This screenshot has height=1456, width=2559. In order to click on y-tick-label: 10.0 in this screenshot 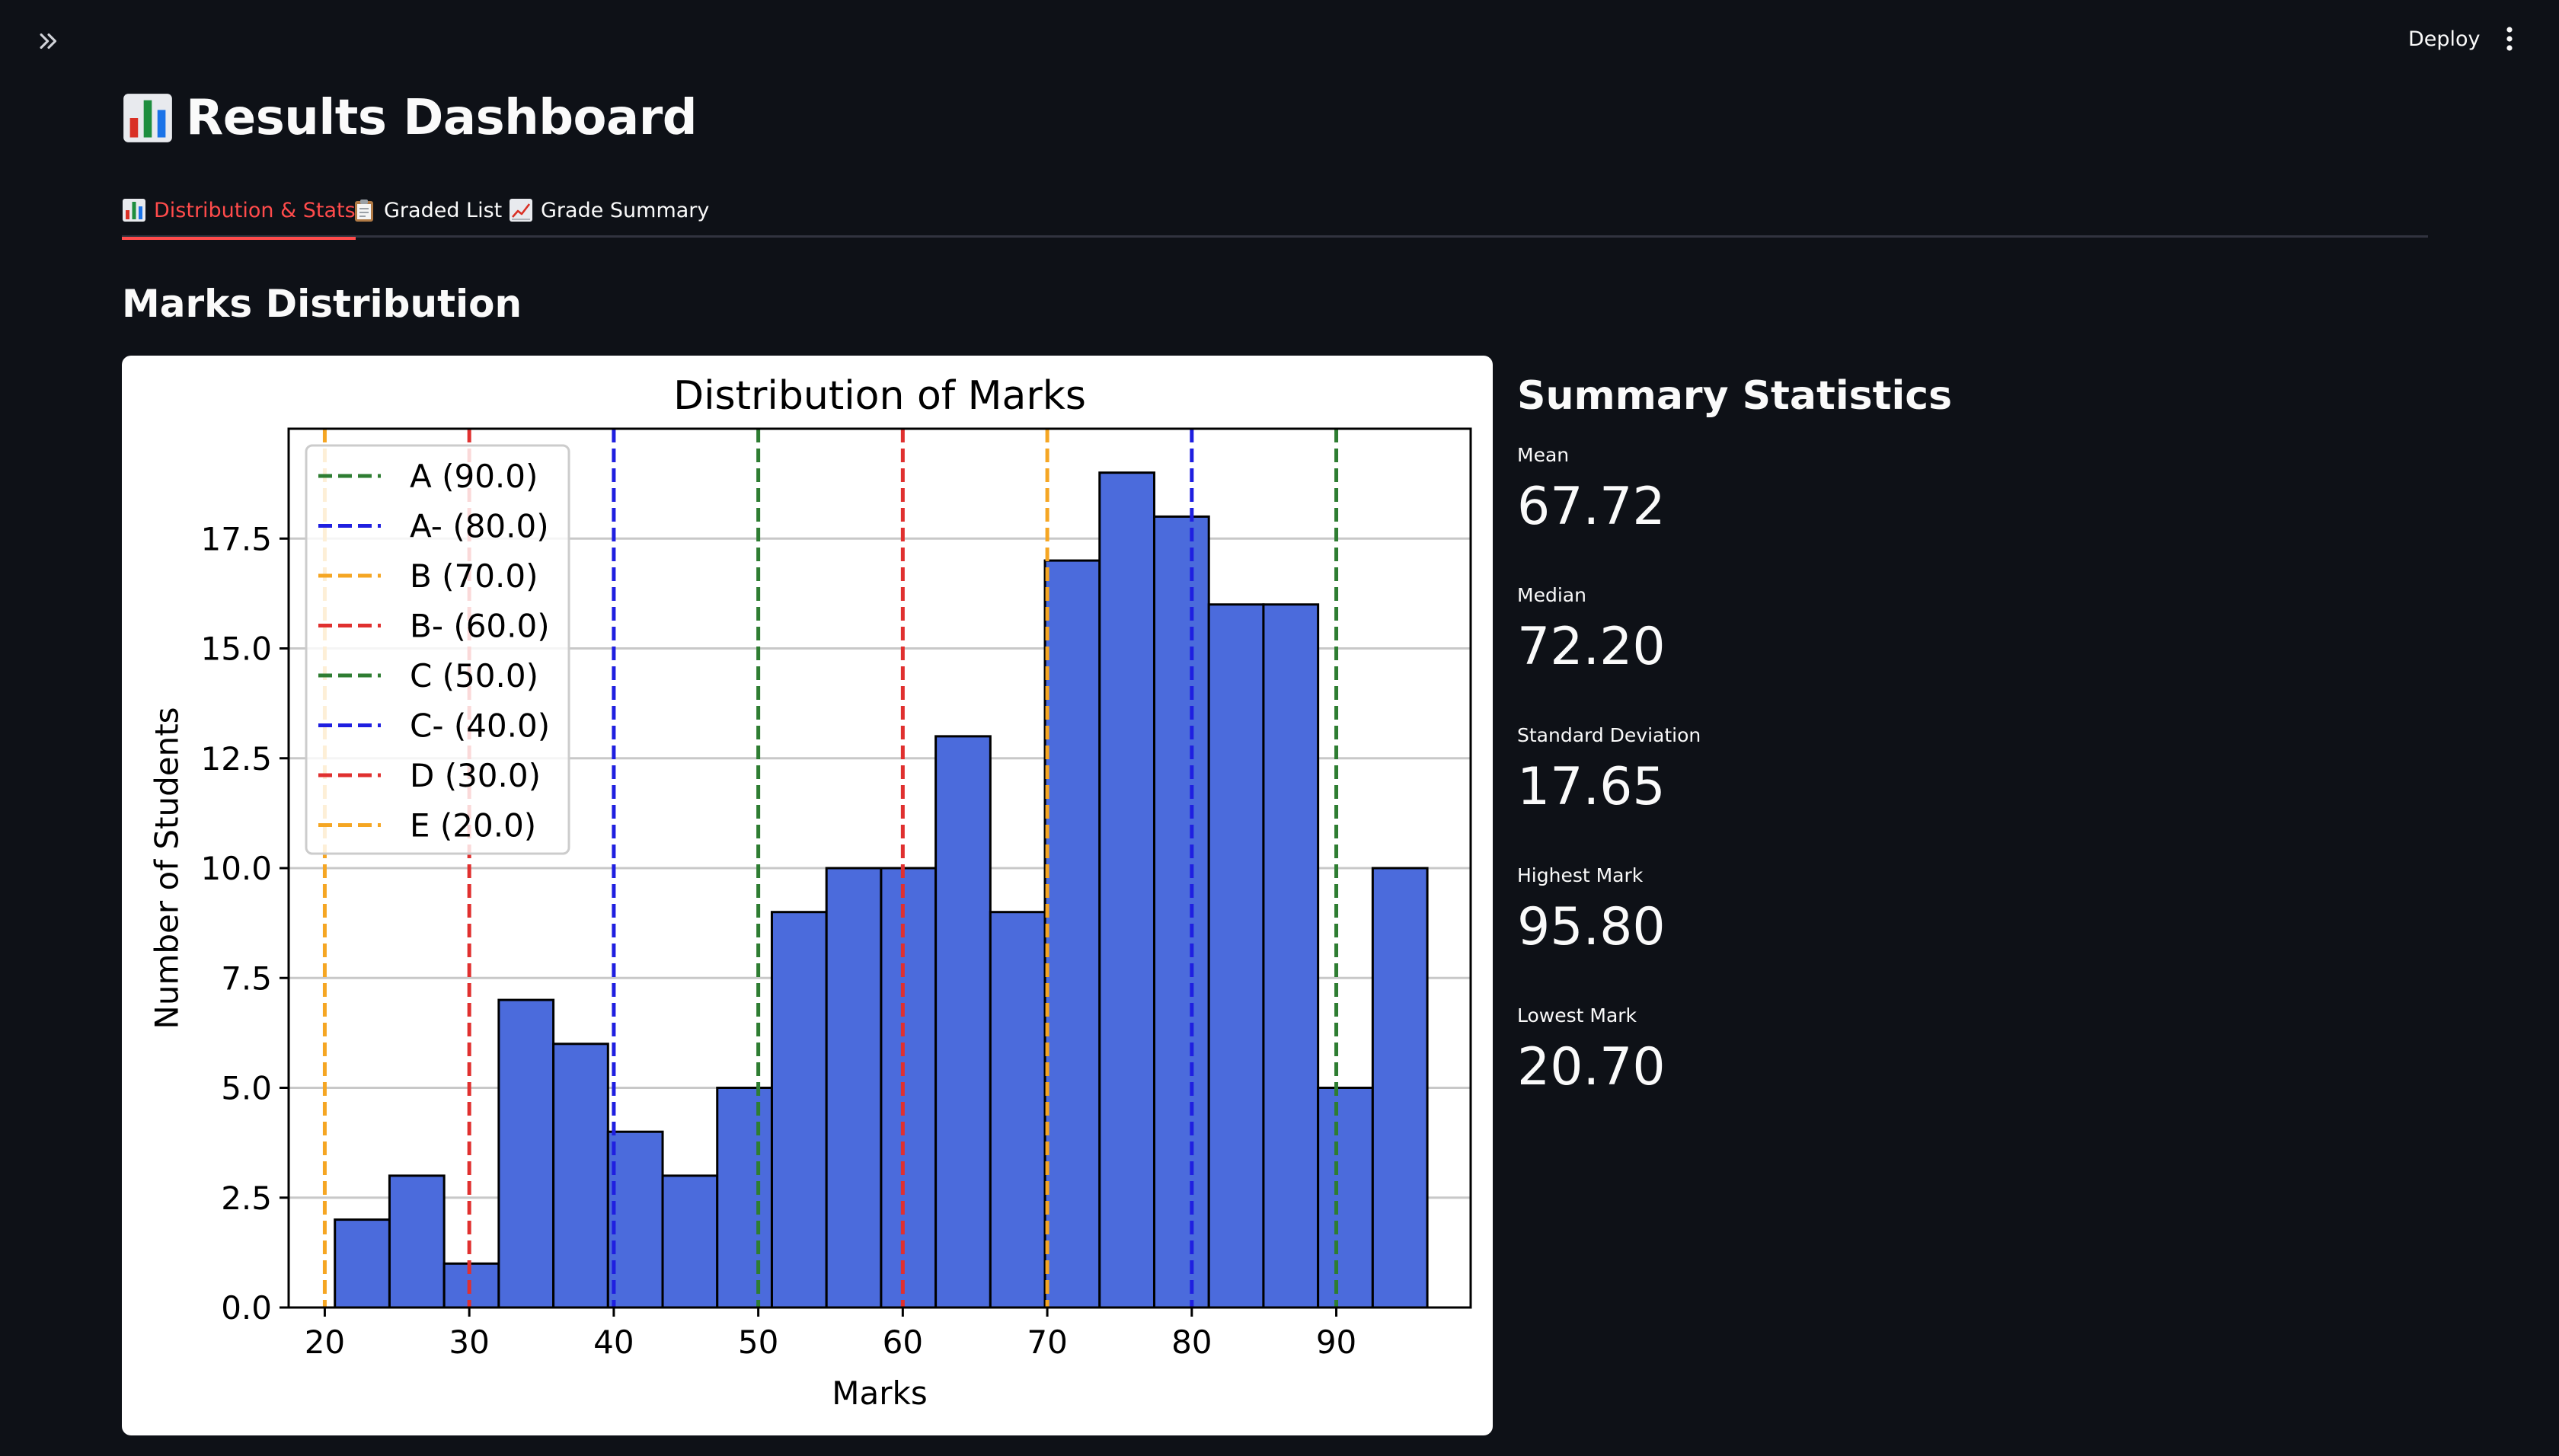, I will do `click(236, 868)`.